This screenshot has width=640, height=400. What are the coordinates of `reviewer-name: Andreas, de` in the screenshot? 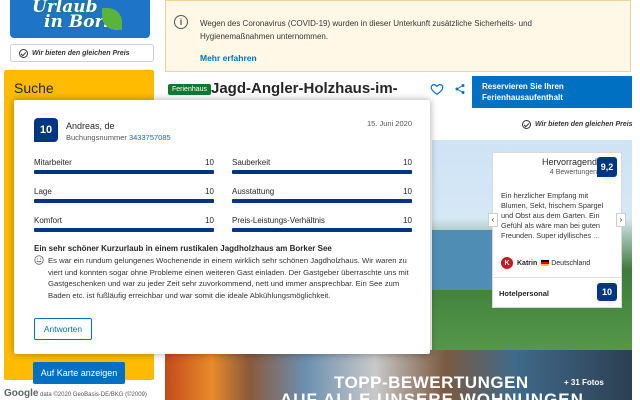 It's located at (90, 126).